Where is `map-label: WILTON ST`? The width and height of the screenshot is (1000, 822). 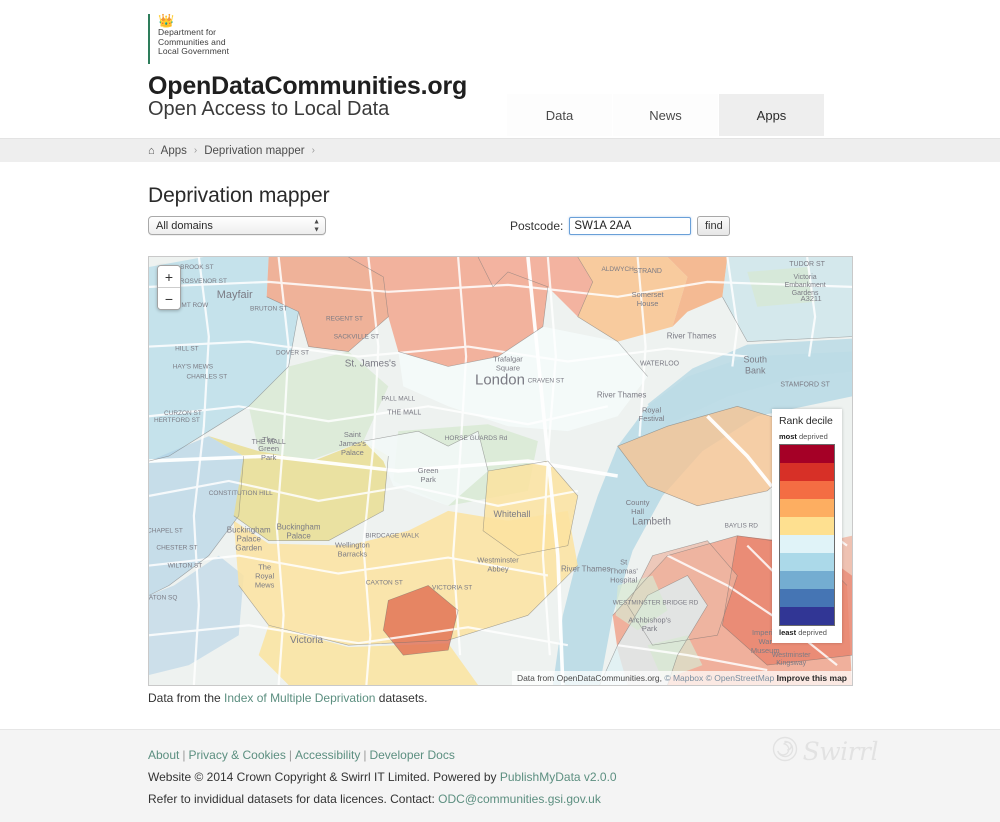 map-label: WILTON ST is located at coordinates (185, 566).